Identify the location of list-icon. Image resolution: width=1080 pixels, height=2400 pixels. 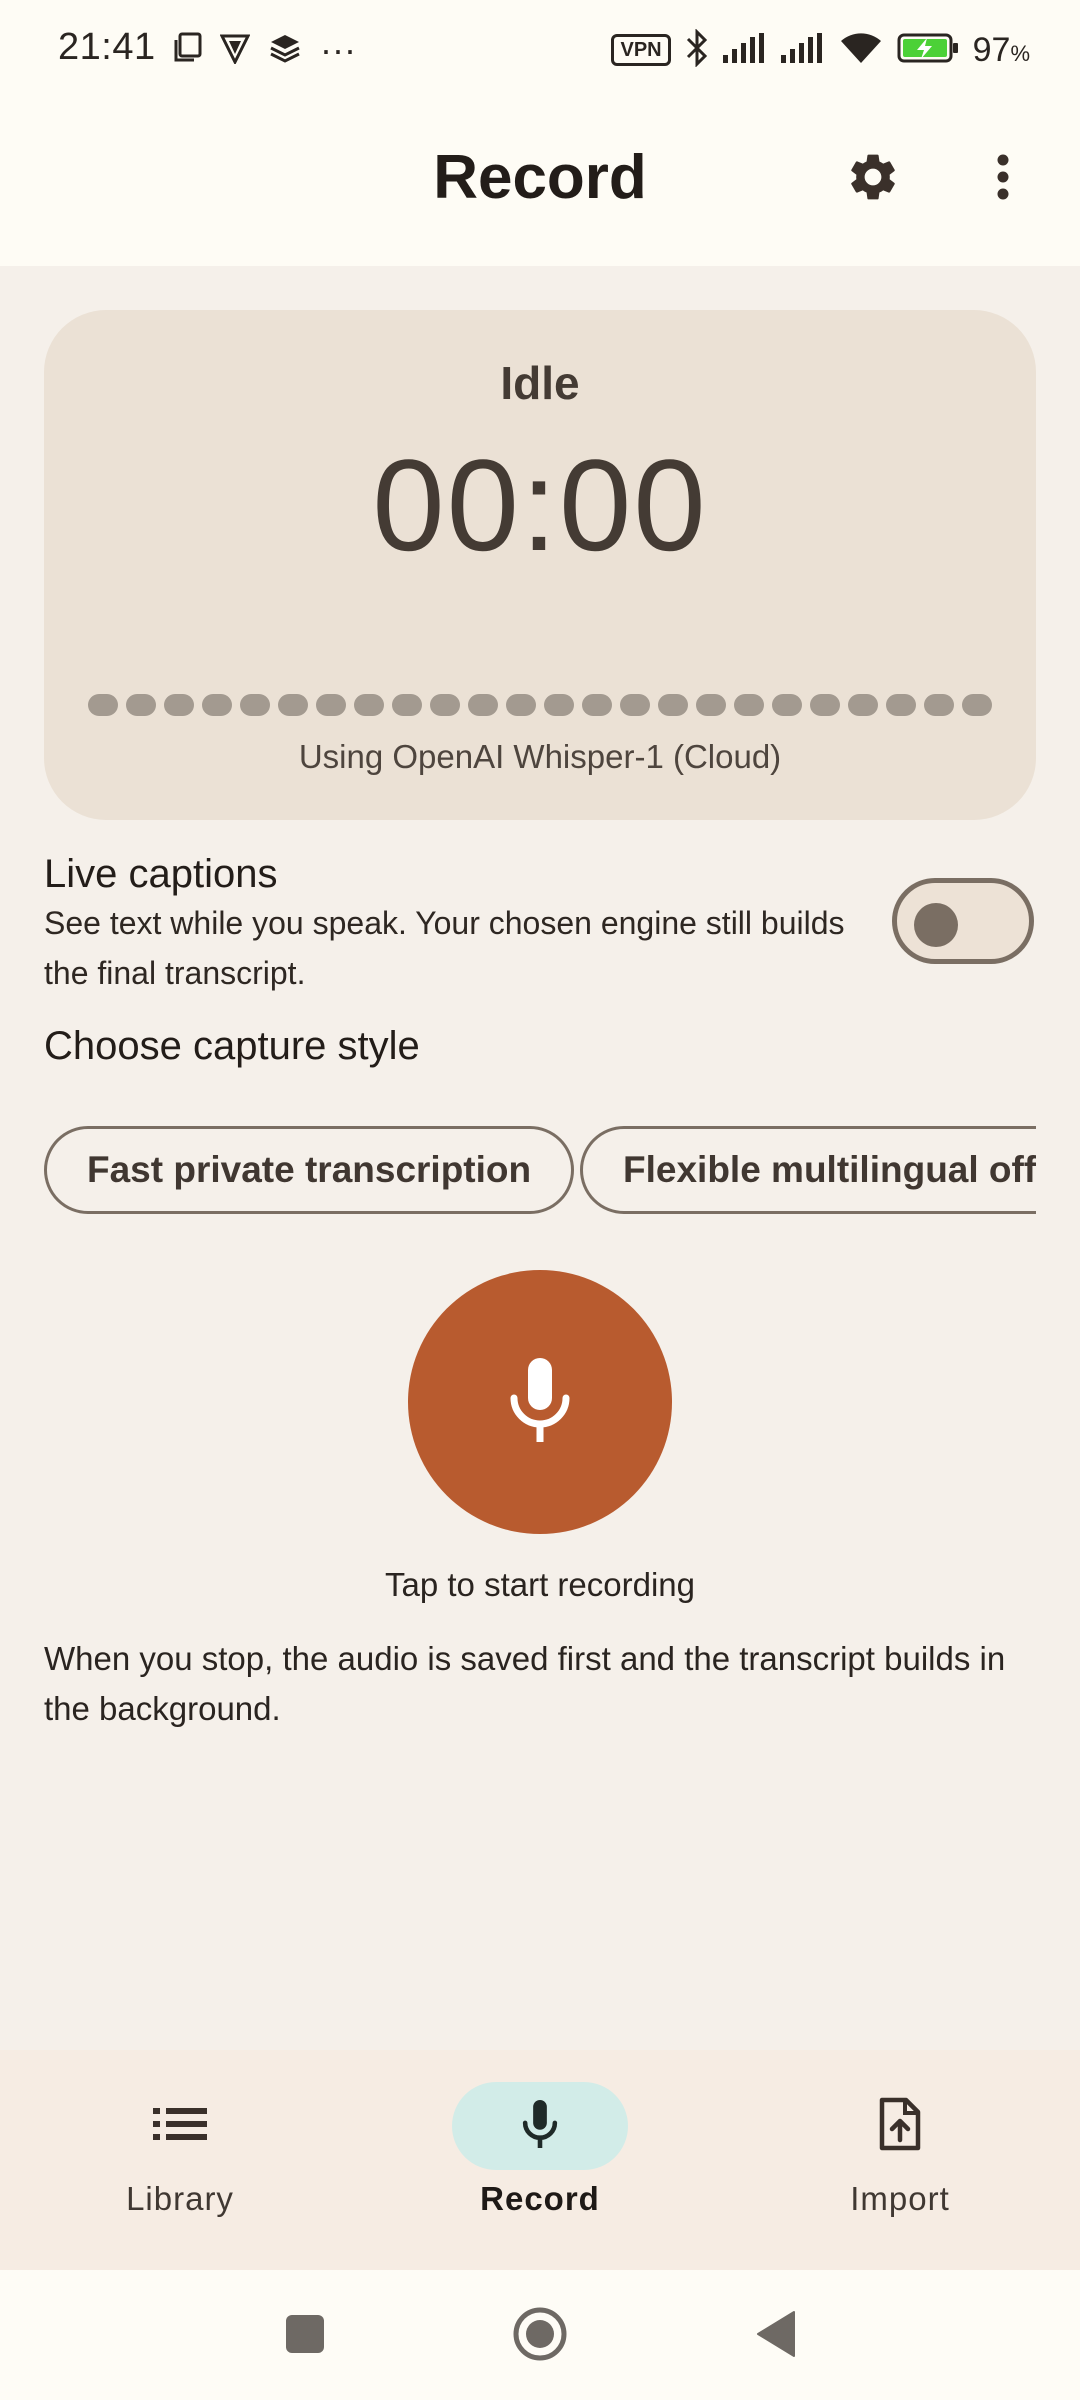
(180, 2126).